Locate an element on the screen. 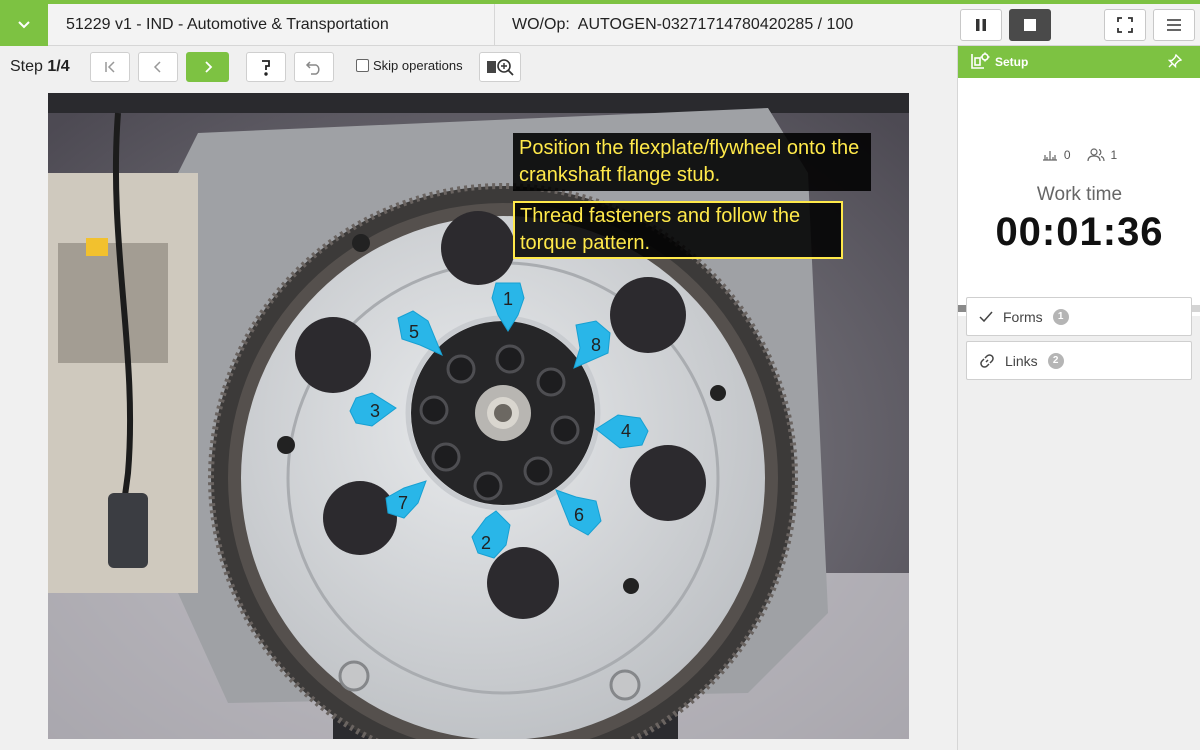  pin-icon is located at coordinates (1175, 61).